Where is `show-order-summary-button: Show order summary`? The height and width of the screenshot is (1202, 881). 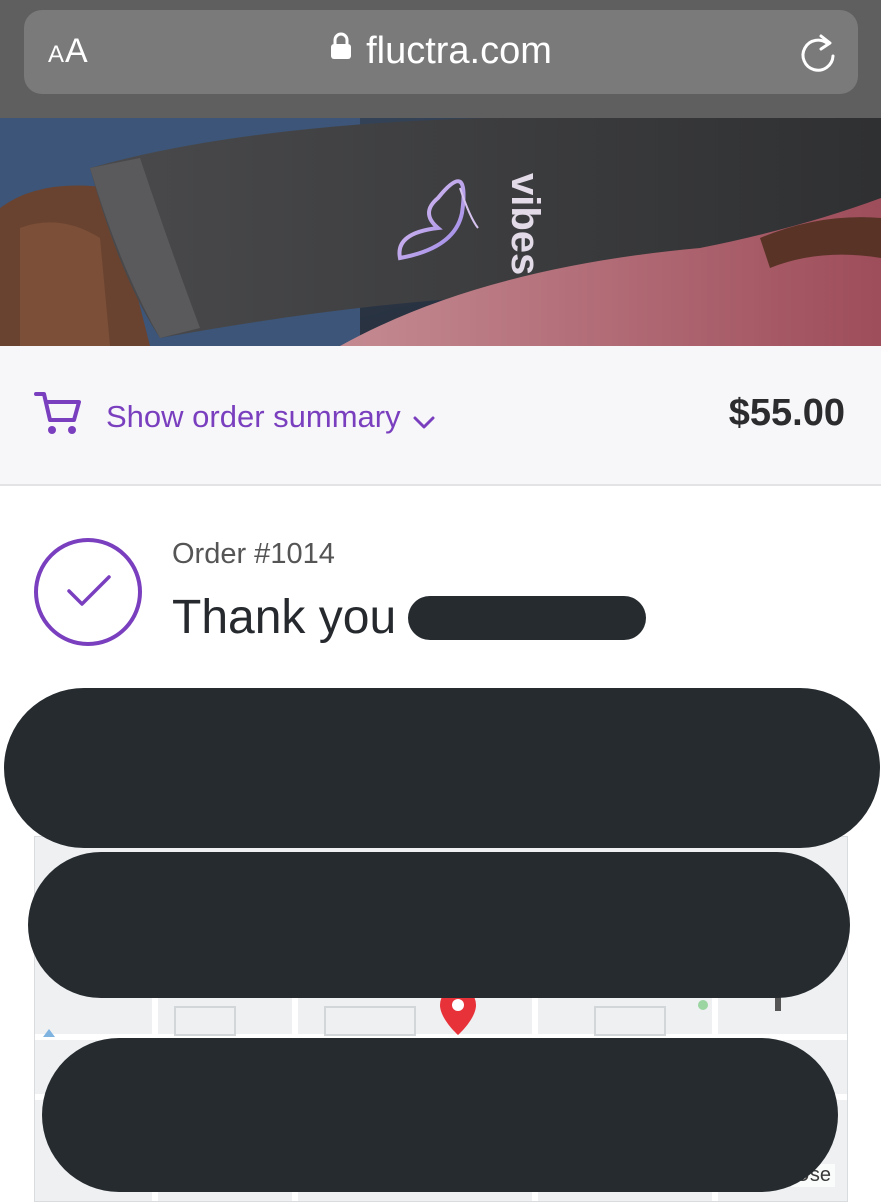
show-order-summary-button: Show order summary is located at coordinates (270, 417).